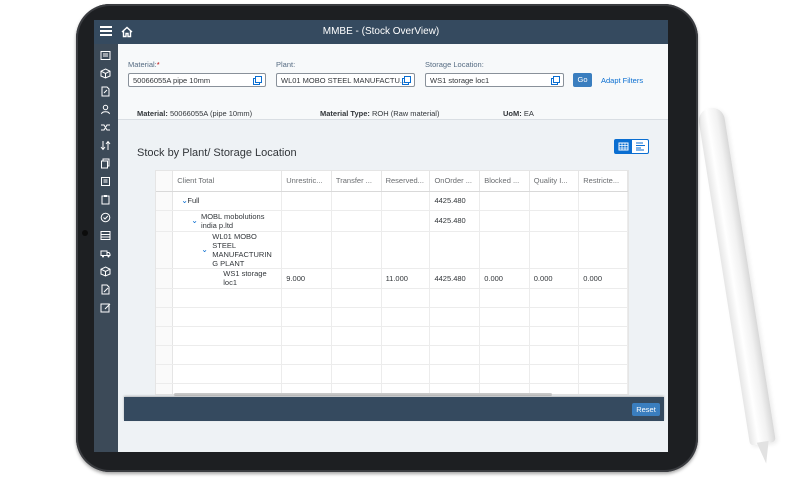 The image size is (800, 484). Describe the element at coordinates (622, 80) in the screenshot. I see `adapt-filters-link: Adapt Filters` at that location.